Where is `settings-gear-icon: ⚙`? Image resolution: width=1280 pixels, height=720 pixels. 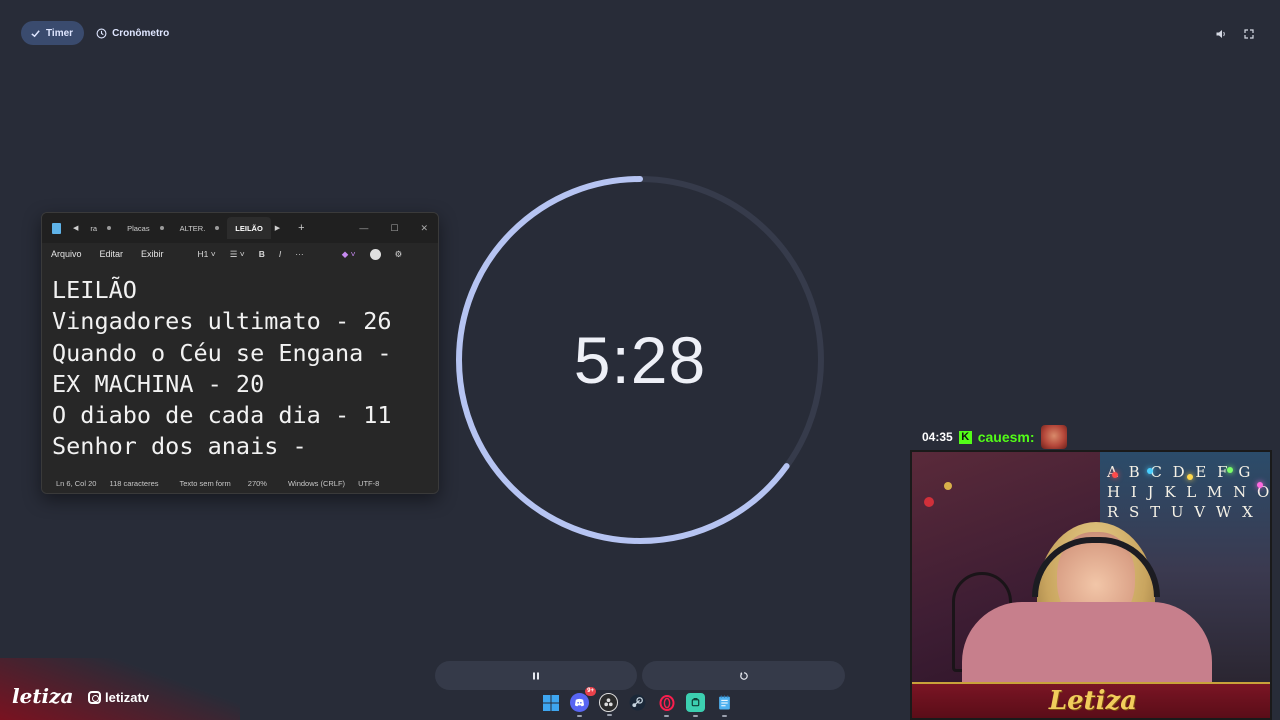
settings-gear-icon: ⚙ is located at coordinates (399, 254).